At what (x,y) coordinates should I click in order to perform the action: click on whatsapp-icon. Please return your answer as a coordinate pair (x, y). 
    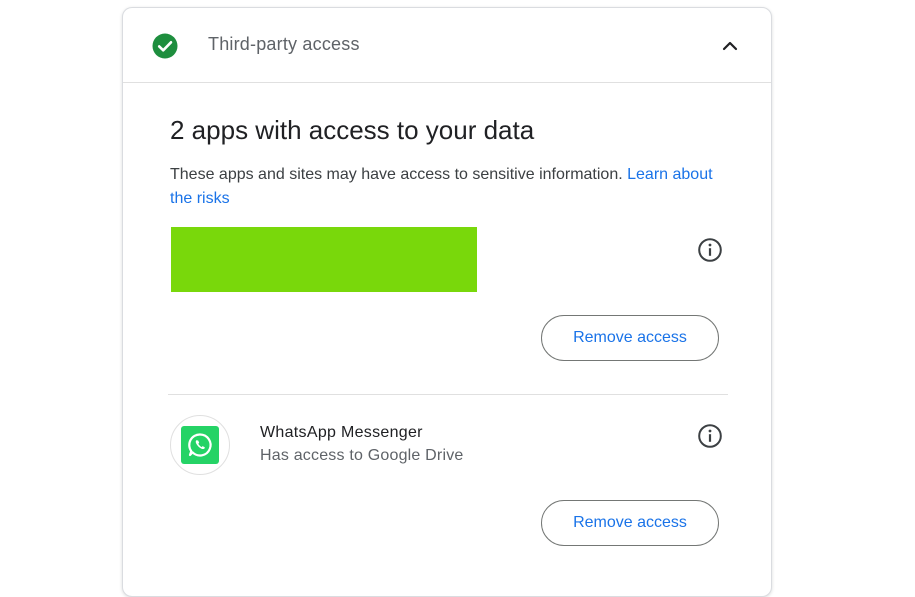
    Looking at the image, I should click on (200, 445).